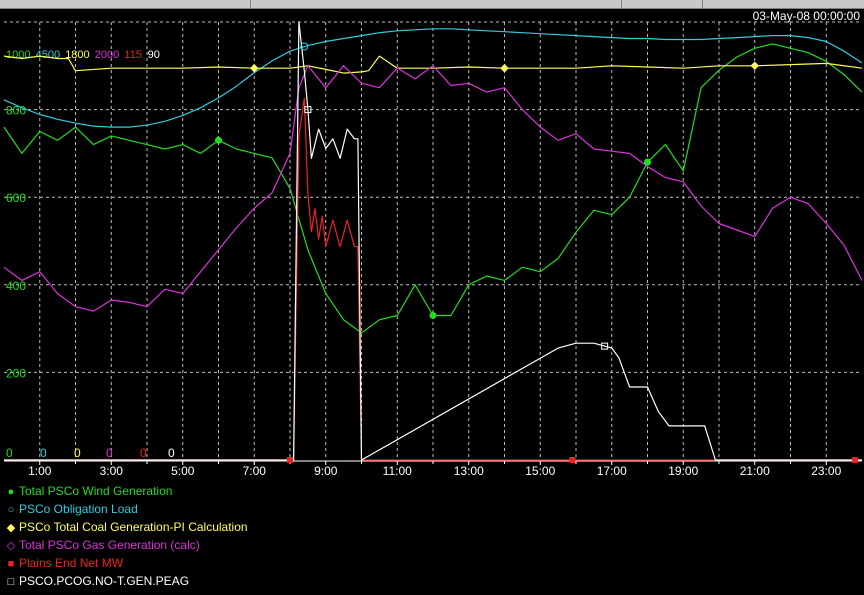 The height and width of the screenshot is (595, 864). I want to click on scale-max-label: 2000, so click(107, 55).